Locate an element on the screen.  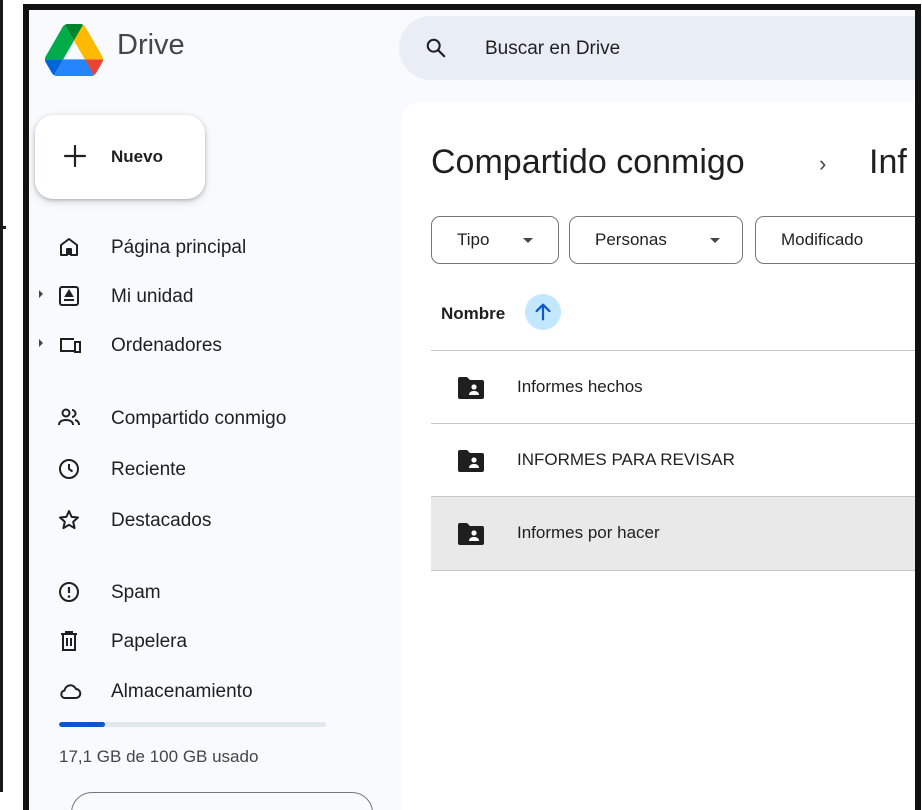
table-row: INFORMES PARA REVISAR is located at coordinates (673, 460).